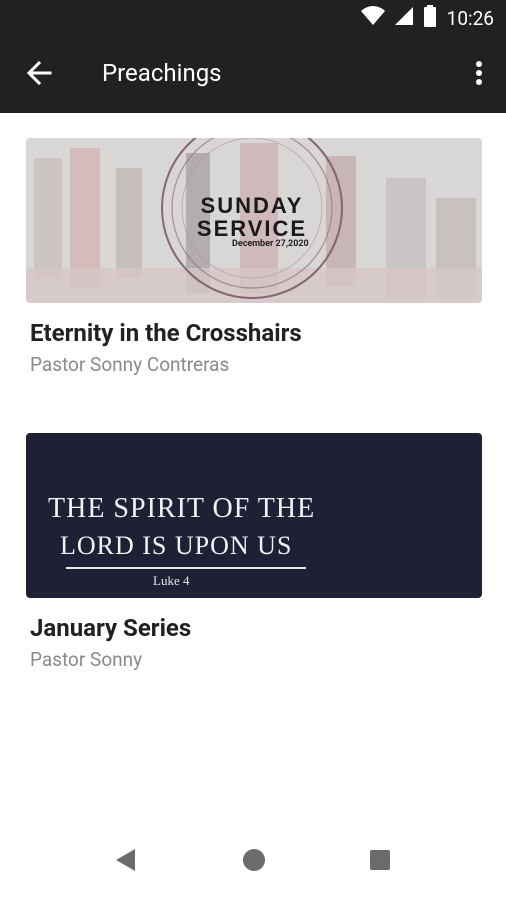 This screenshot has width=506, height=900. What do you see at coordinates (111, 628) in the screenshot?
I see `preaching-title: January Series` at bounding box center [111, 628].